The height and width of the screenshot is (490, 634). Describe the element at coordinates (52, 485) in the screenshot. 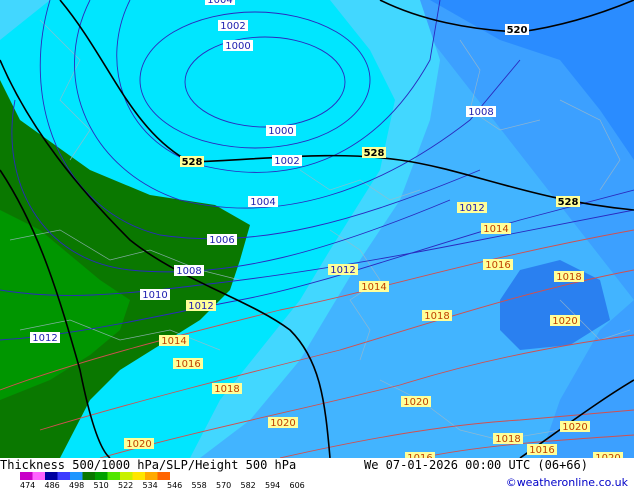

I see `legend-tick-label: 486` at that location.